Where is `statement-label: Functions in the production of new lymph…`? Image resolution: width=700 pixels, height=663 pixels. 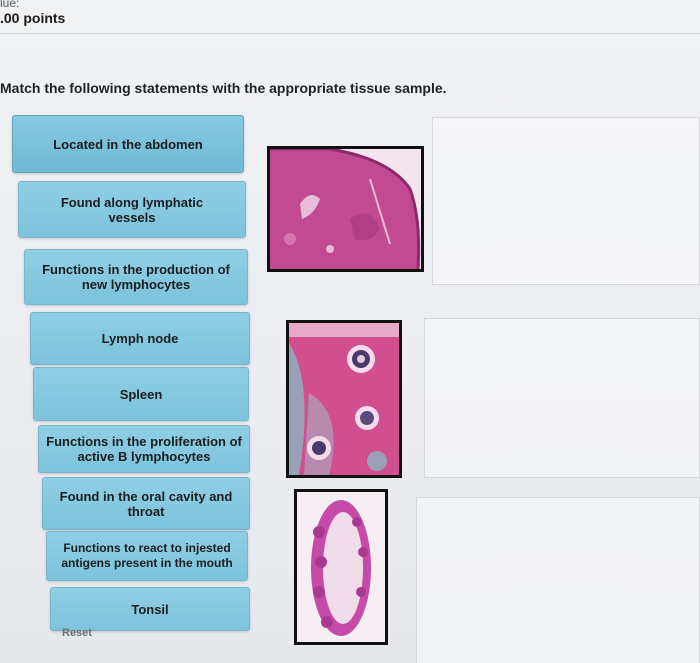
statement-label: Functions in the production of new lymph… is located at coordinates (136, 277).